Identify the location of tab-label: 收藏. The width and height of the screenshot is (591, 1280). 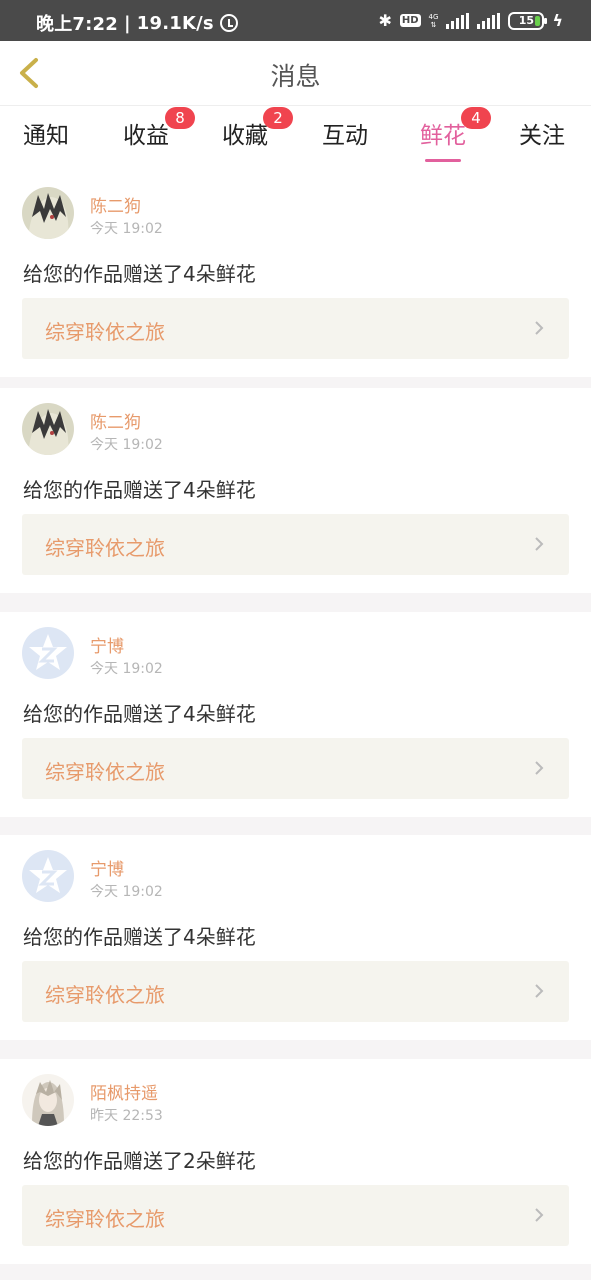
(245, 136).